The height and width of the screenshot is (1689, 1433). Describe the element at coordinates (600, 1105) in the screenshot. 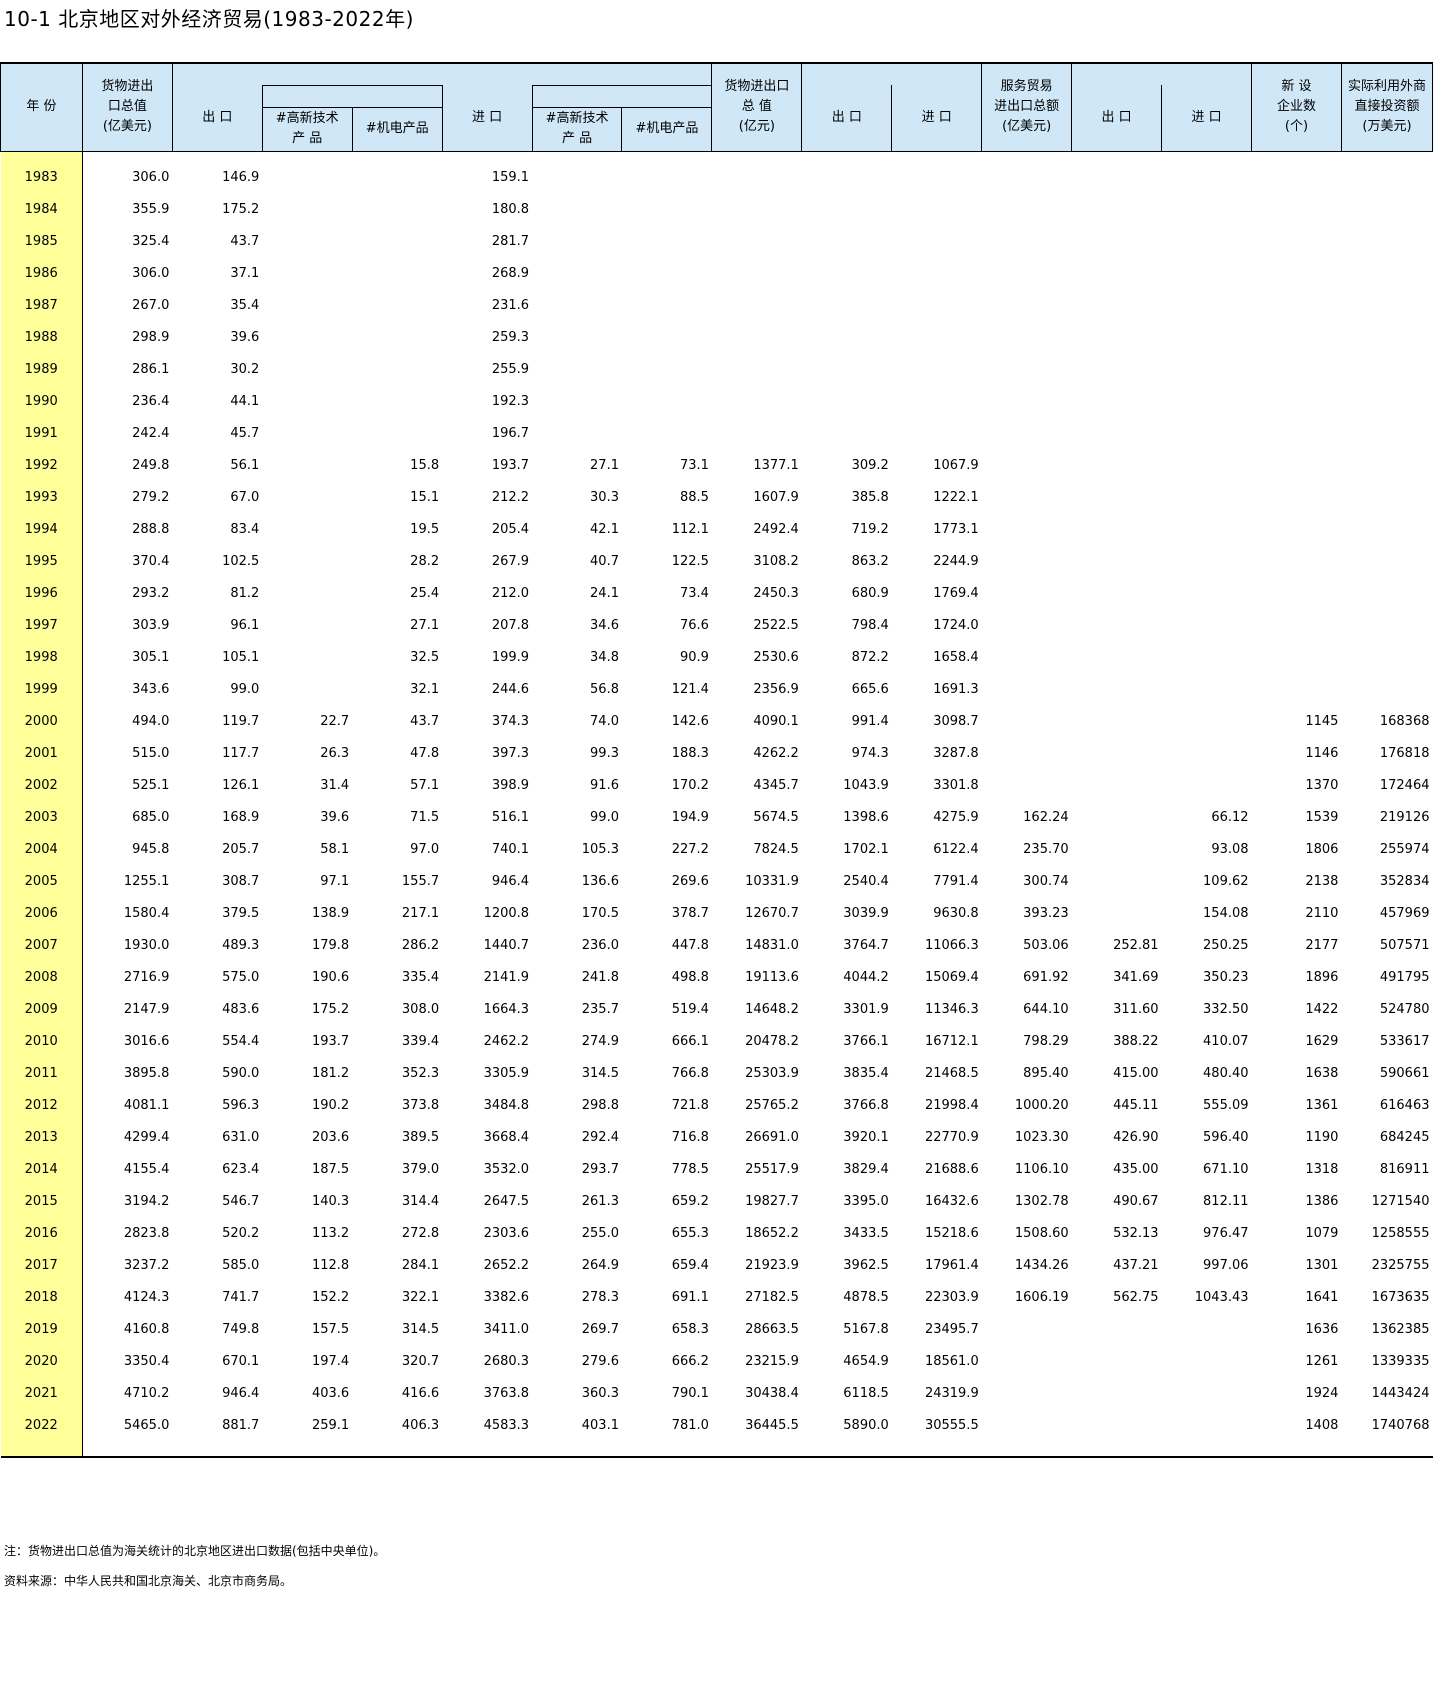

I see `value-cell: 298.8` at that location.